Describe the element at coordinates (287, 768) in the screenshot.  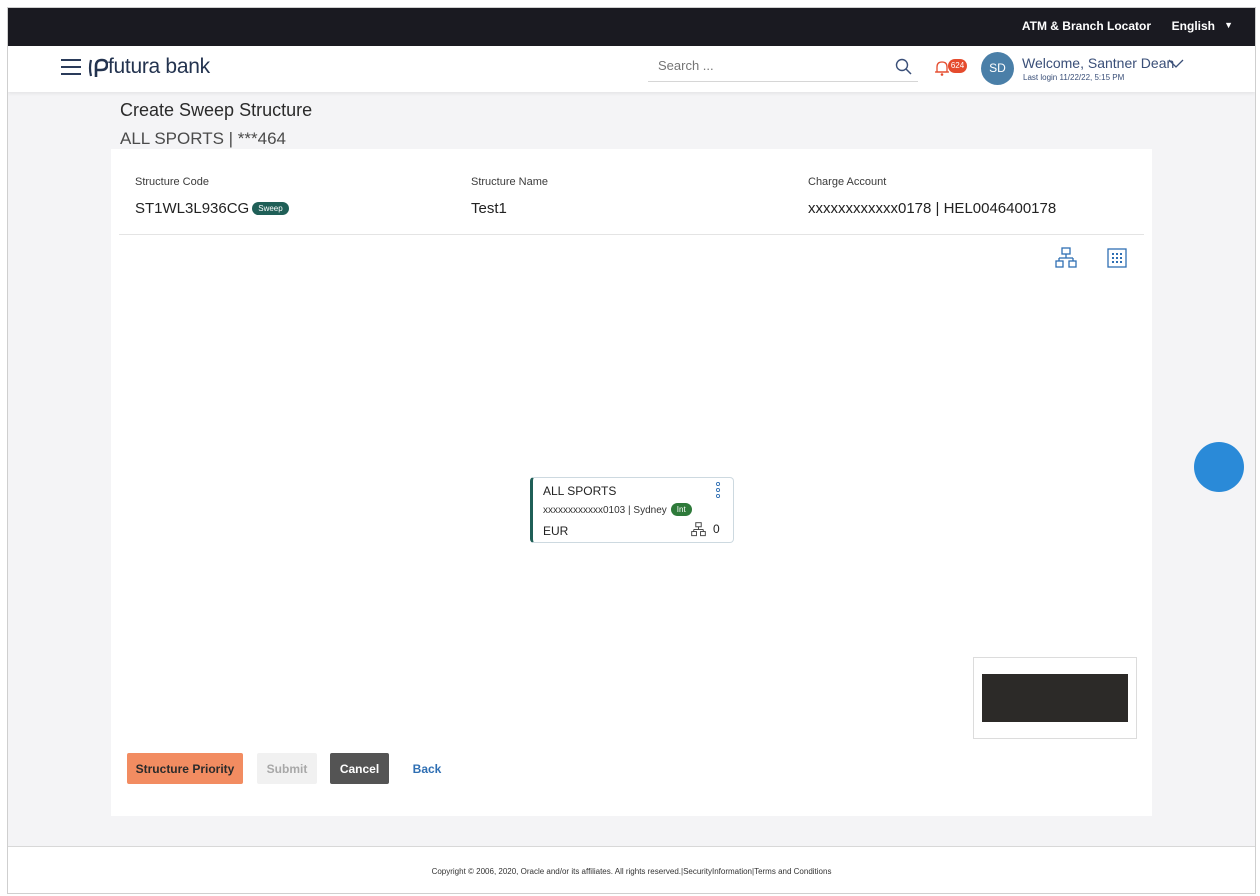
I see `submit-button: Submit` at that location.